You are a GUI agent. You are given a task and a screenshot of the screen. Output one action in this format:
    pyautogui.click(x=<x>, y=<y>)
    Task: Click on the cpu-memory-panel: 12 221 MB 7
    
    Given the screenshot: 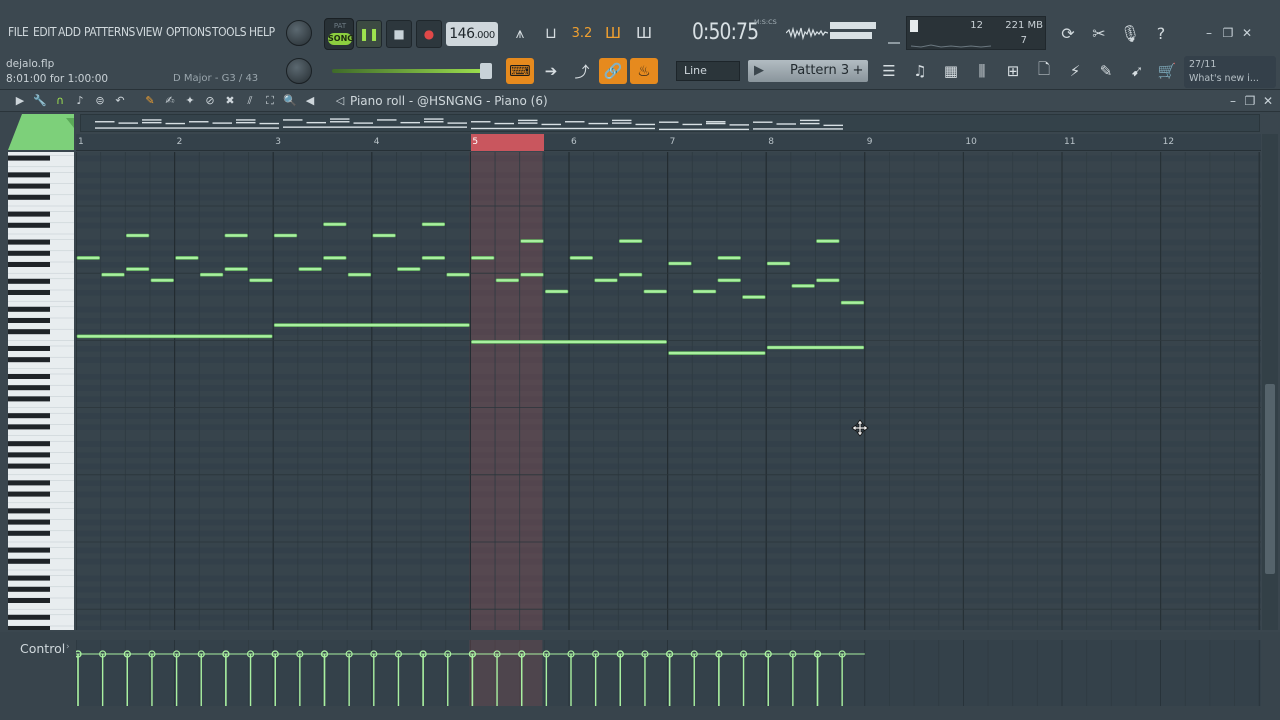 What is the action you would take?
    pyautogui.click(x=976, y=33)
    